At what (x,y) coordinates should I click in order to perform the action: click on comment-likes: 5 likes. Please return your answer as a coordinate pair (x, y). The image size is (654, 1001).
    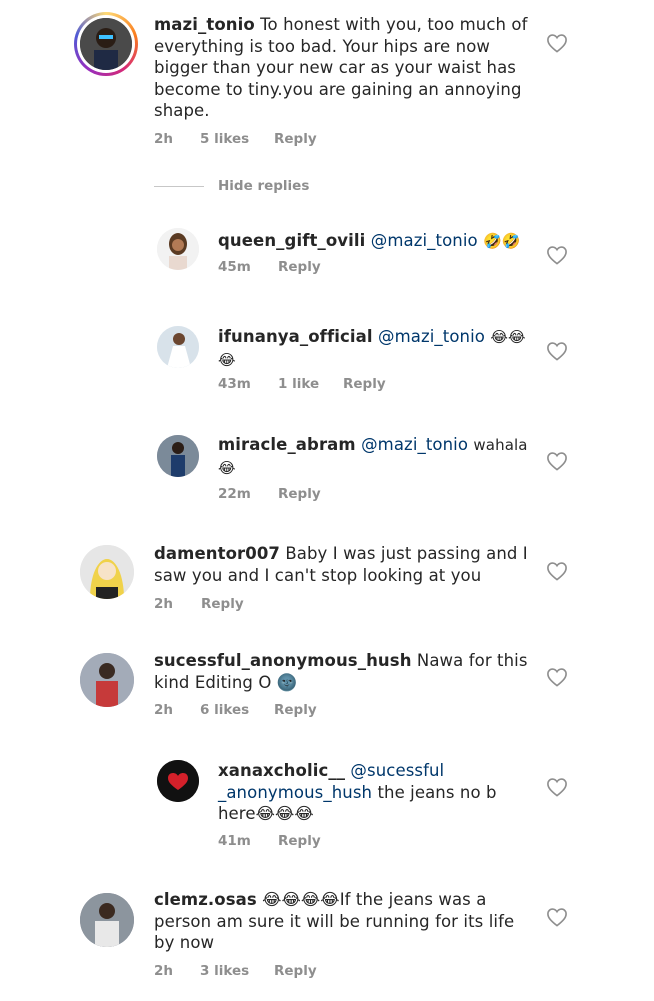
    Looking at the image, I should click on (237, 139).